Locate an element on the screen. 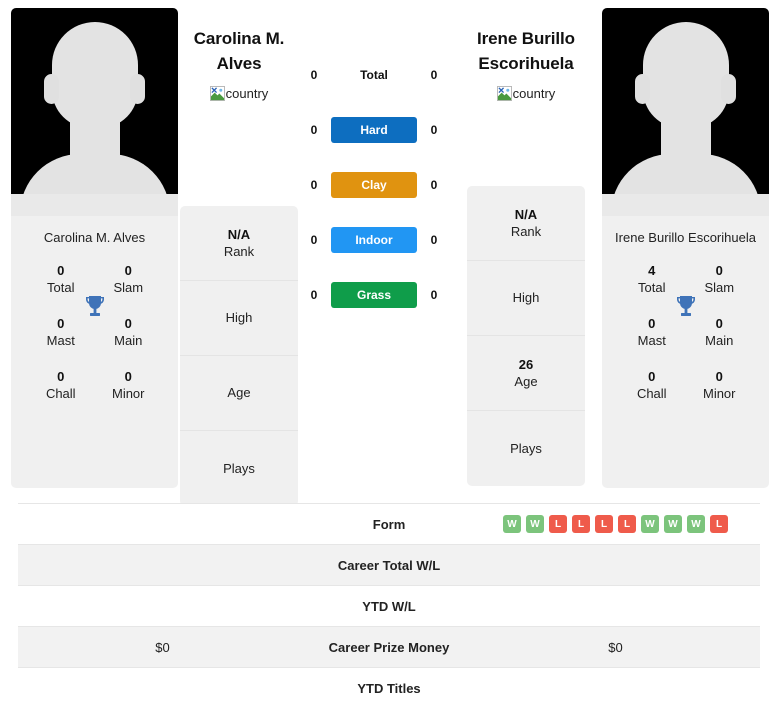  info-row-plays-left: Plays is located at coordinates (239, 468).